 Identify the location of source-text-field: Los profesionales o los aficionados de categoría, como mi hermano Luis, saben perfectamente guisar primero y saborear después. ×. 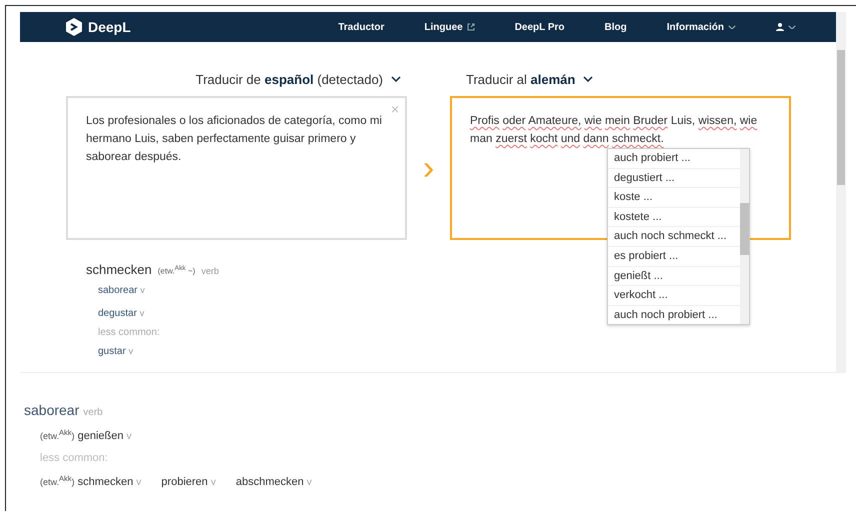
(236, 168).